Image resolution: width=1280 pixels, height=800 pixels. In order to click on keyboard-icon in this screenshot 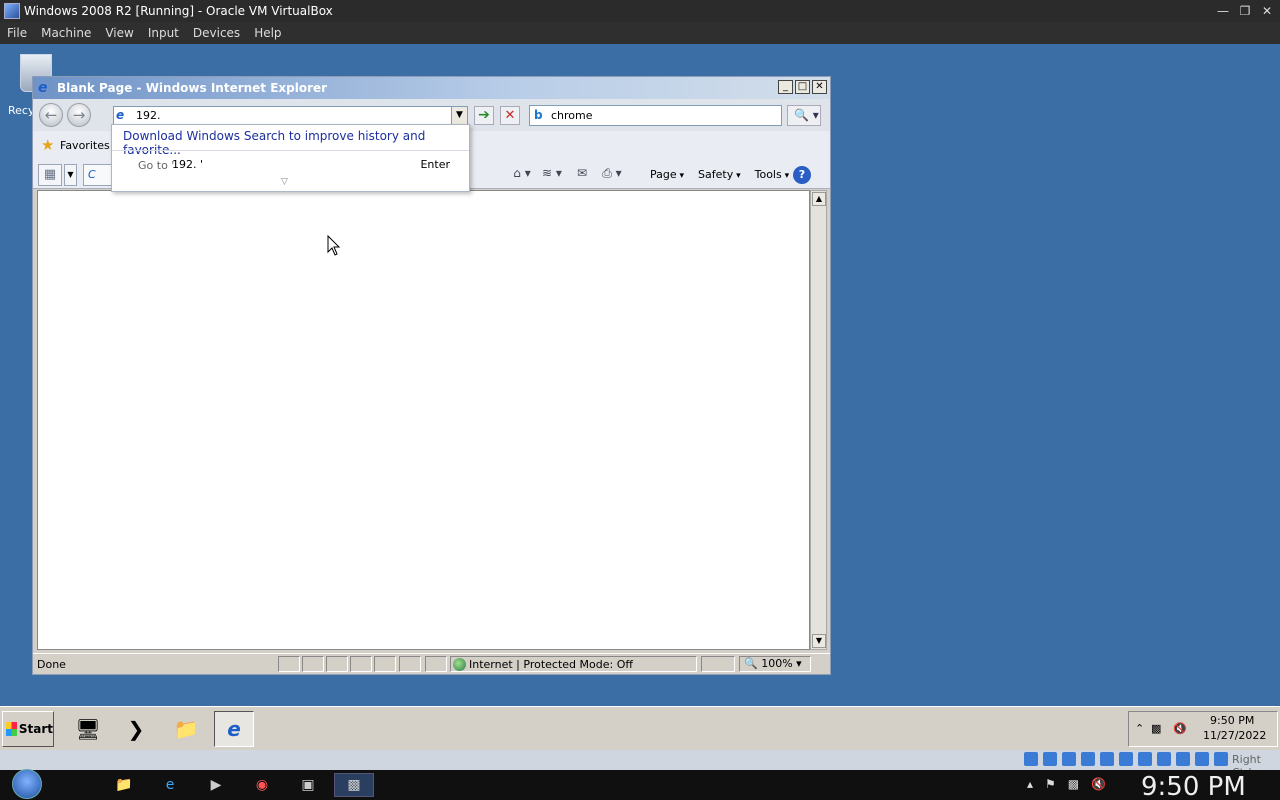, I will do `click(1221, 759)`.